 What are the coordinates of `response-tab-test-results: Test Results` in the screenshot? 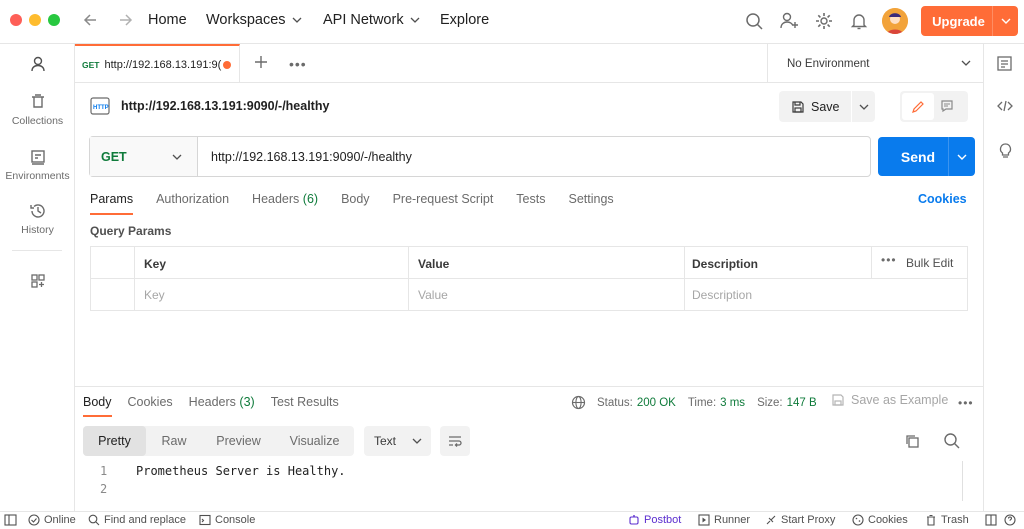 It's located at (305, 406).